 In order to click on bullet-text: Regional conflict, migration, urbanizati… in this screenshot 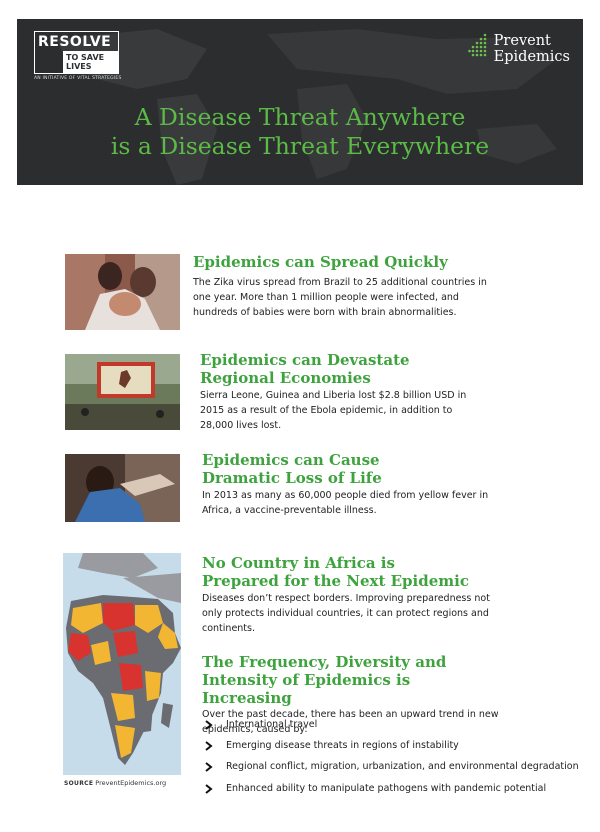, I will do `click(402, 766)`.